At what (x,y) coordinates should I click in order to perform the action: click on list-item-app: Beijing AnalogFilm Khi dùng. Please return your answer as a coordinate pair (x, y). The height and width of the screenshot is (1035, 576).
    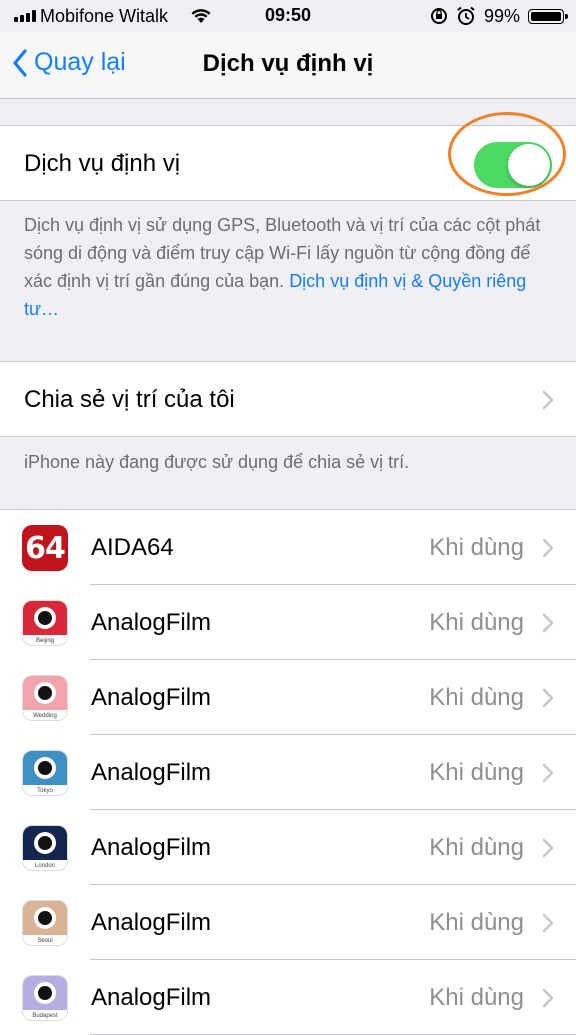
    Looking at the image, I should click on (288, 622).